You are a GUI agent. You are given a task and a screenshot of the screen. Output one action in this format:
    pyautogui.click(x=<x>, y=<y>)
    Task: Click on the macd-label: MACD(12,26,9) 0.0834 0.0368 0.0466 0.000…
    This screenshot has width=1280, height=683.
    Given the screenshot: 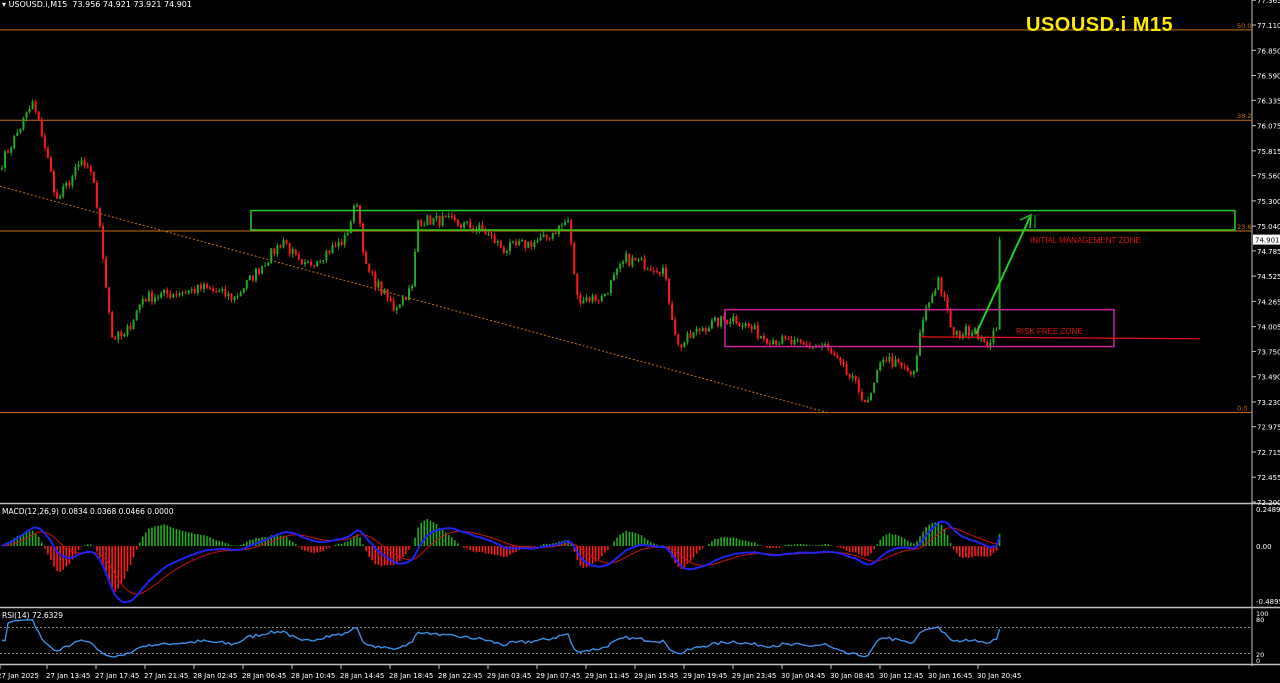 What is the action you would take?
    pyautogui.click(x=88, y=511)
    